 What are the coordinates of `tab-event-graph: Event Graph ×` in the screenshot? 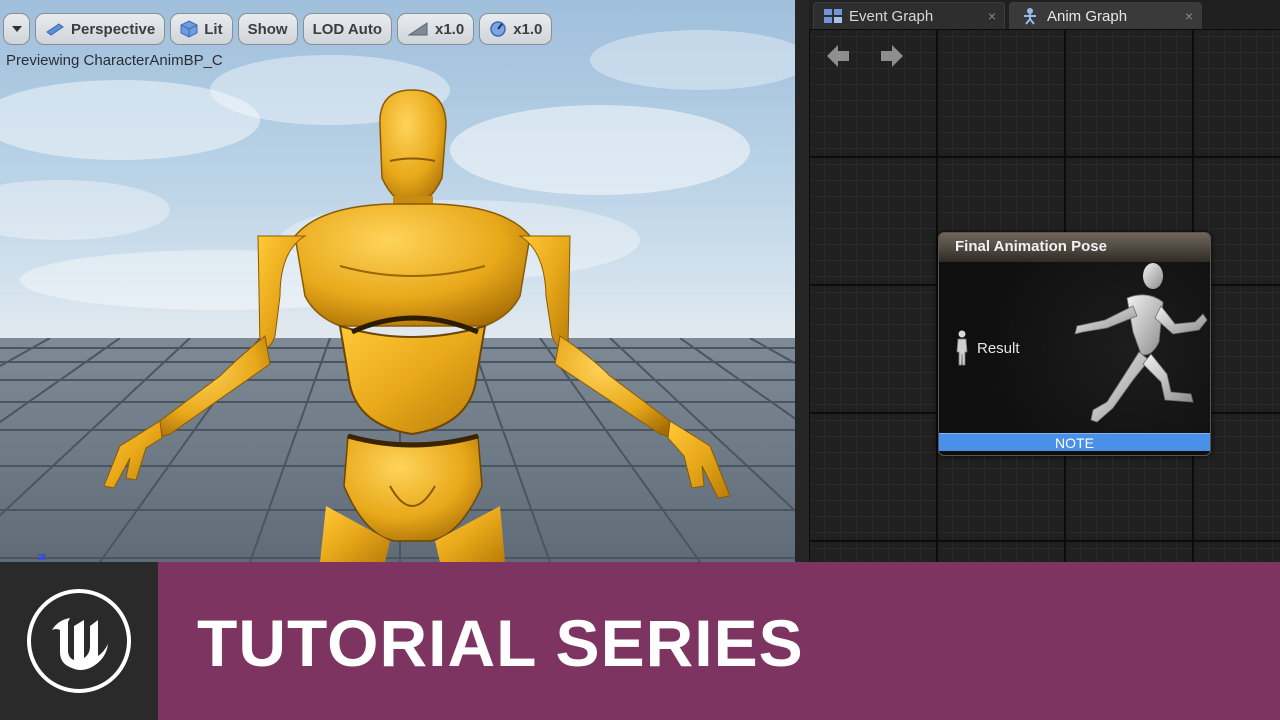 It's located at (909, 15).